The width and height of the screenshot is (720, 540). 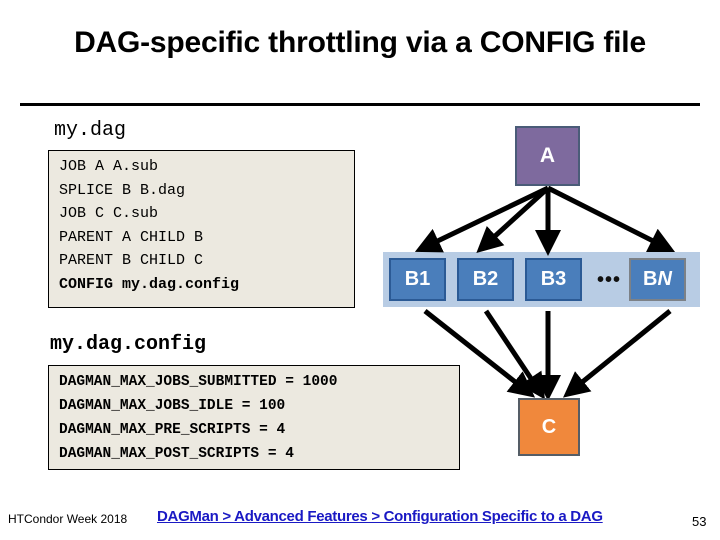 I want to click on dag-file-line: PARENT A CHILD B, so click(x=131, y=237).